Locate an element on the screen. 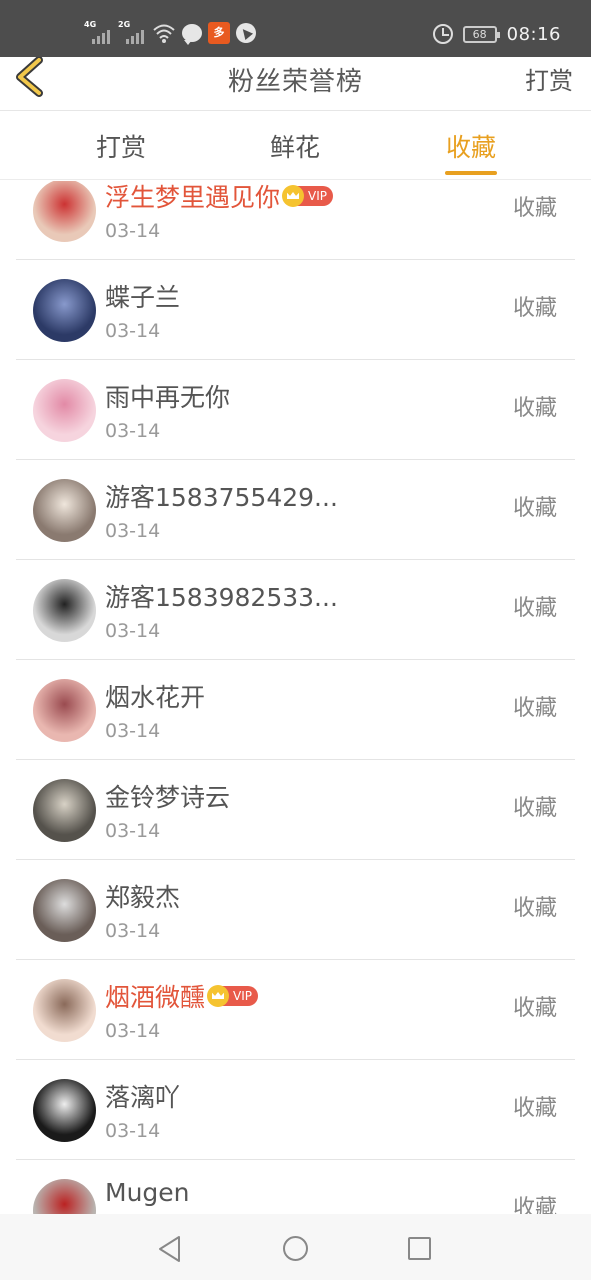 The width and height of the screenshot is (591, 1280). fan-list-item: 游客1583755429... 03-14 收藏 is located at coordinates (295, 510).